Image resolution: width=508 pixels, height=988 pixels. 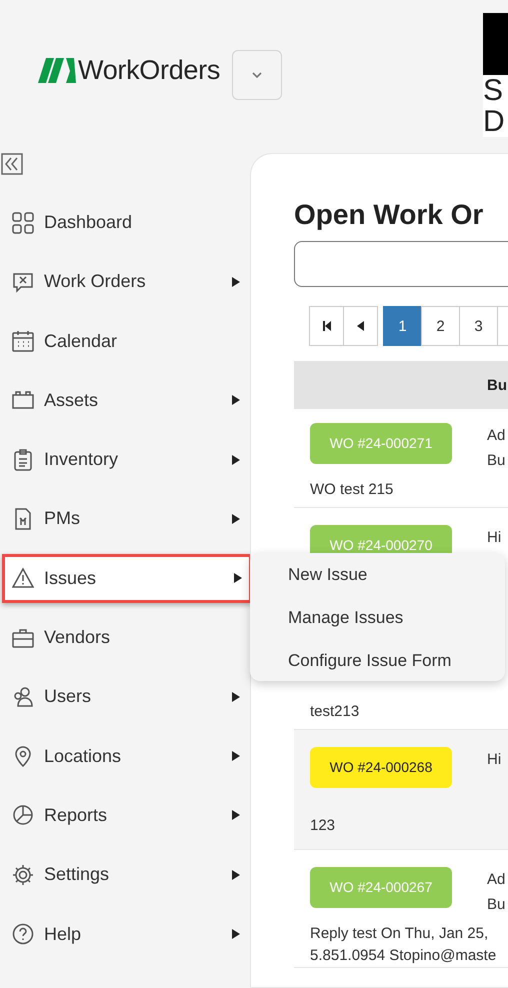 What do you see at coordinates (381, 767) in the screenshot?
I see `work-order-badge: WO #24-000268` at bounding box center [381, 767].